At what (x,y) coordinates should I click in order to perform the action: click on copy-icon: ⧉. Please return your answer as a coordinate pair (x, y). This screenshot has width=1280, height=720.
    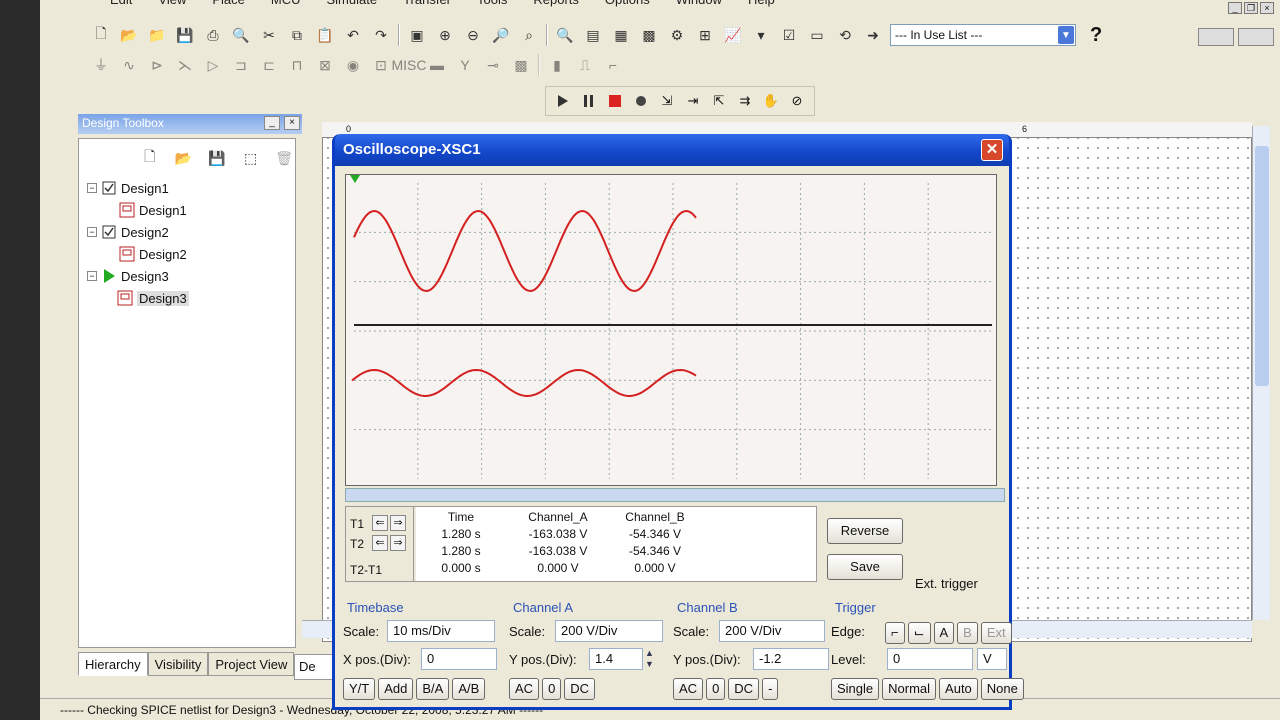
    Looking at the image, I should click on (297, 35).